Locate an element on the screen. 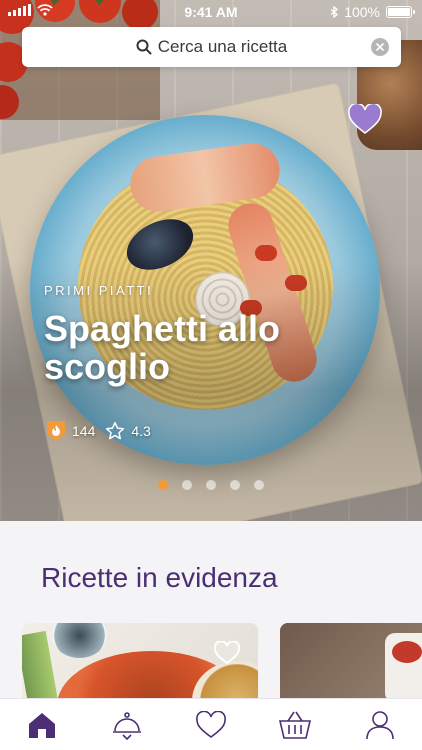 Image resolution: width=422 pixels, height=750 pixels. rating-stat: 4.3 is located at coordinates (128, 431).